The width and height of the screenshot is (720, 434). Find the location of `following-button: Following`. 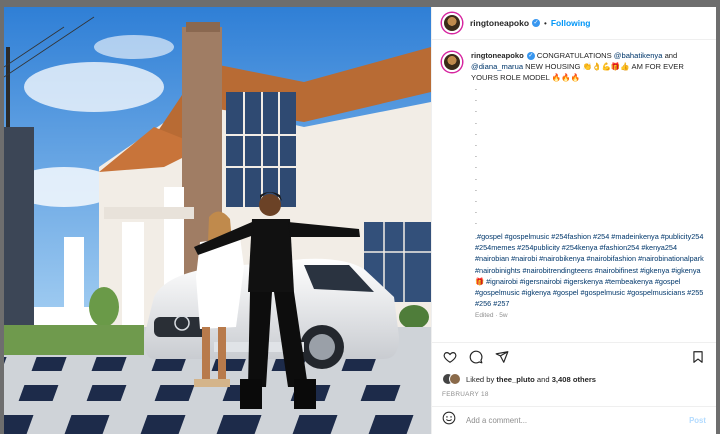

following-button: Following is located at coordinates (571, 23).